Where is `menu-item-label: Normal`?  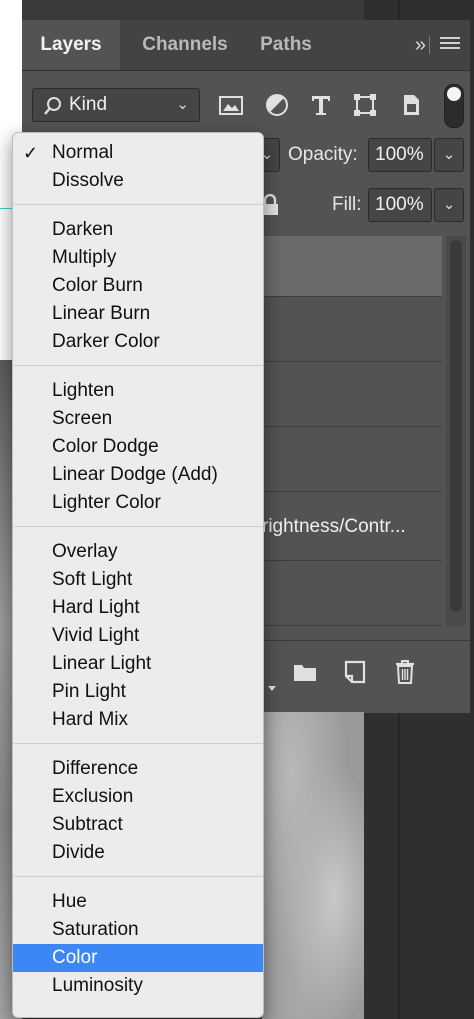
menu-item-label: Normal is located at coordinates (83, 152).